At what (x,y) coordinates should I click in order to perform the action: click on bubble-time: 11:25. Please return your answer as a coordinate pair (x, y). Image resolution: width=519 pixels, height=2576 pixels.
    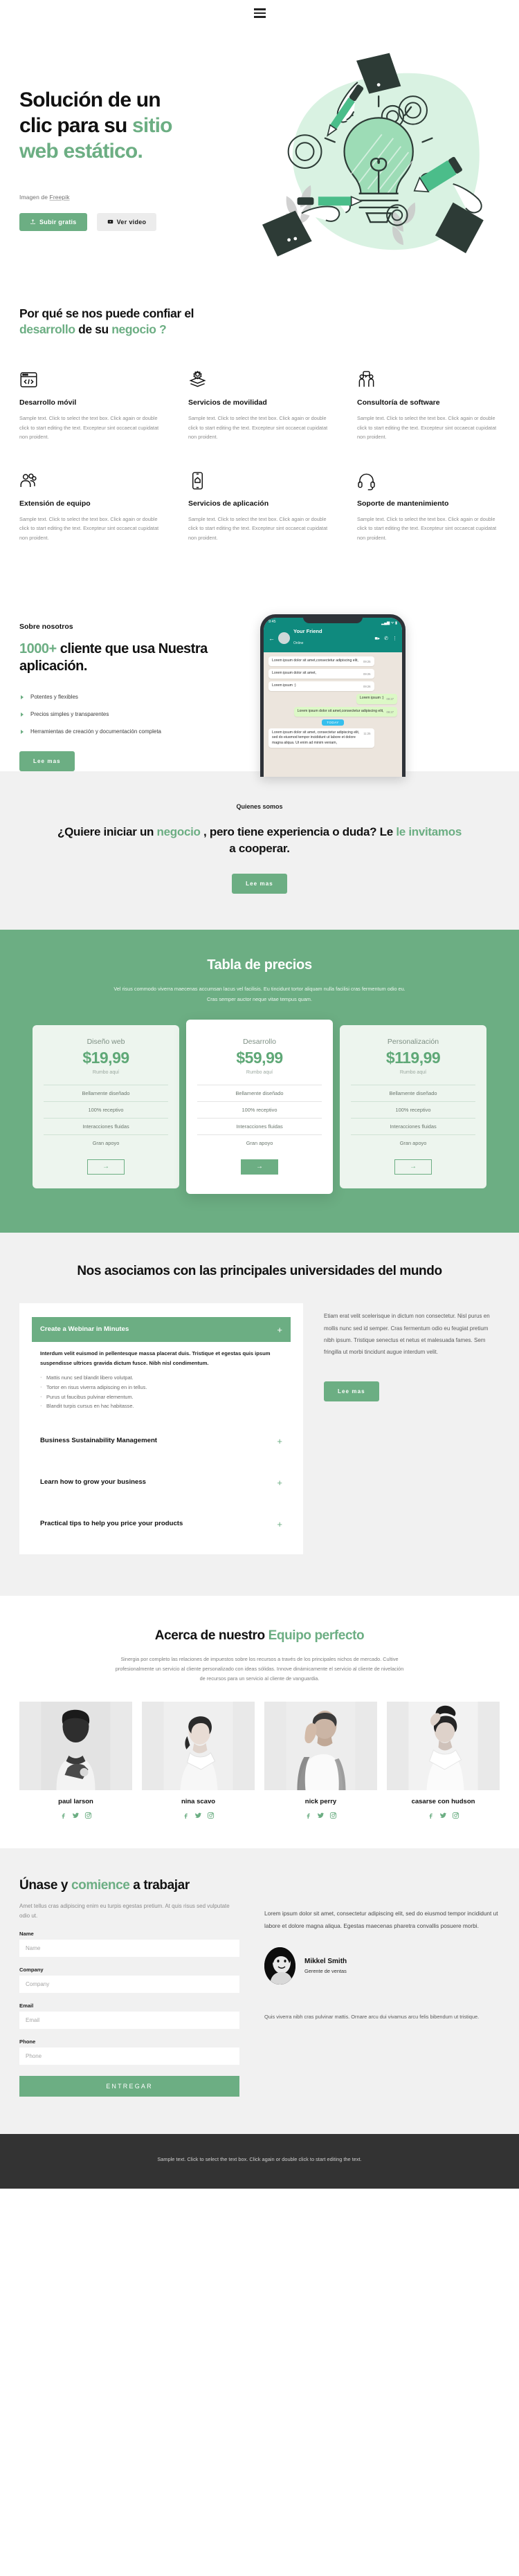
    Looking at the image, I should click on (367, 733).